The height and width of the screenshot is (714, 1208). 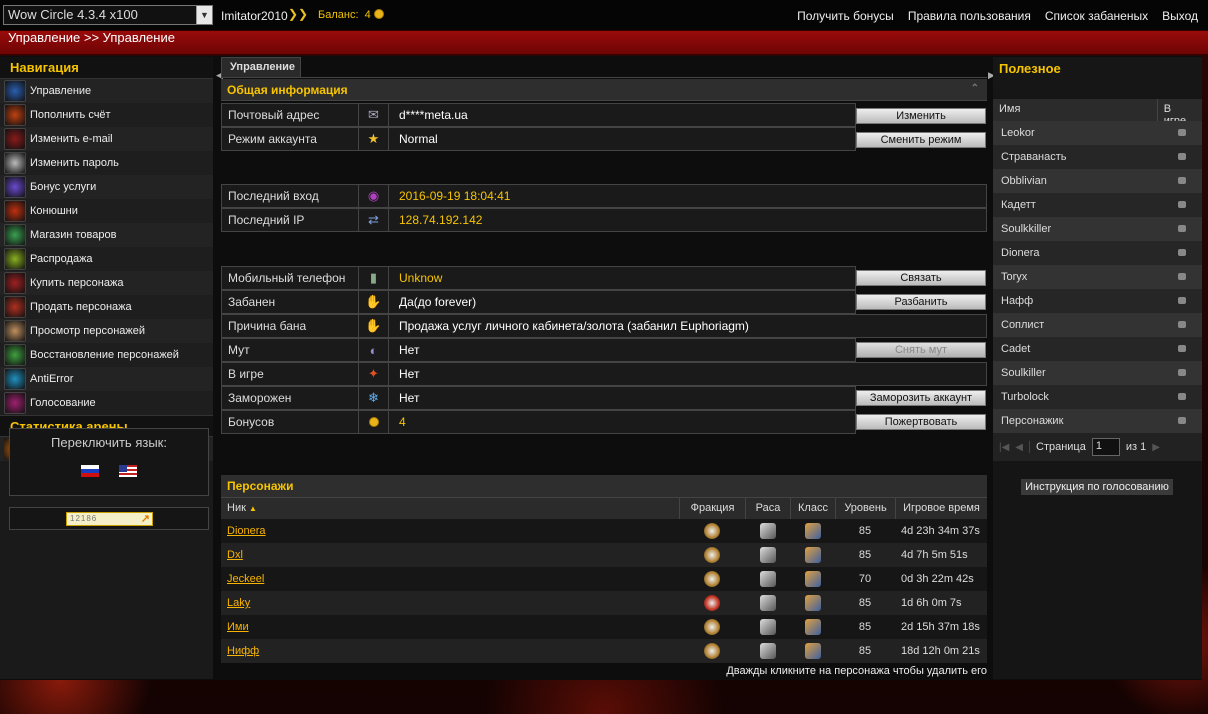 What do you see at coordinates (1097, 373) in the screenshot?
I see `online-row: Soulkiller` at bounding box center [1097, 373].